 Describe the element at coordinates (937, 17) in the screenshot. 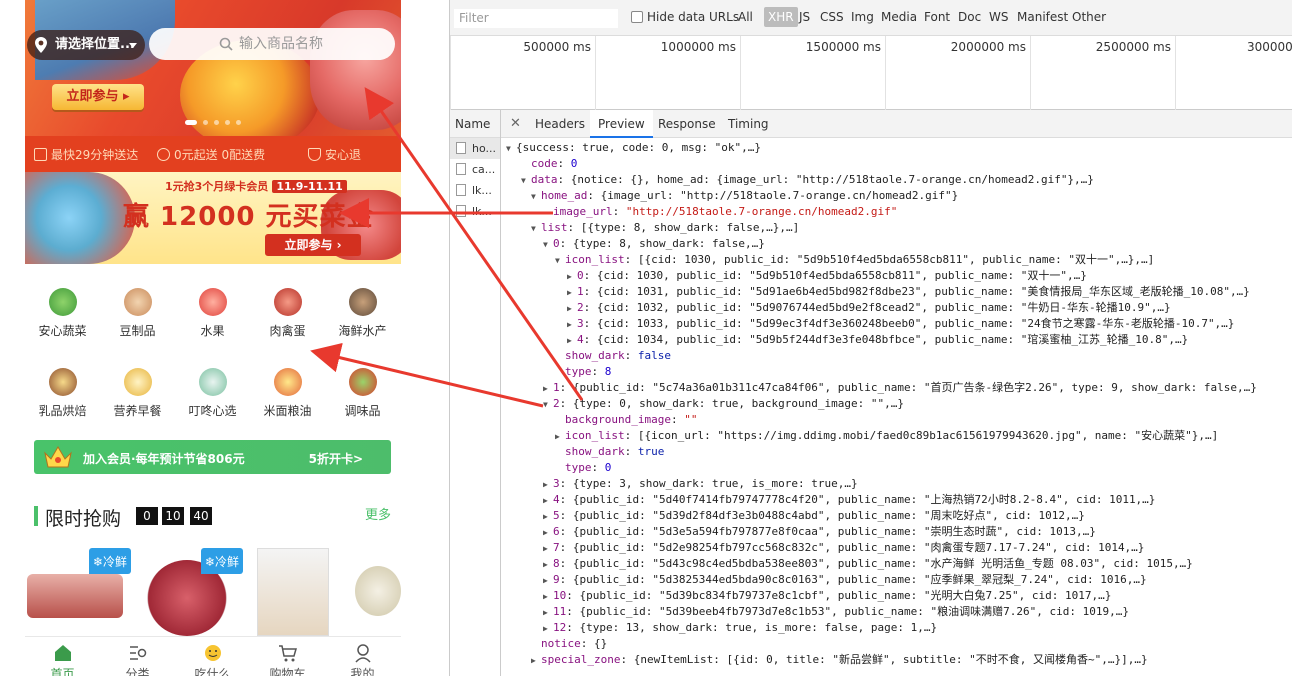

I see `type-filter-font: Font` at that location.